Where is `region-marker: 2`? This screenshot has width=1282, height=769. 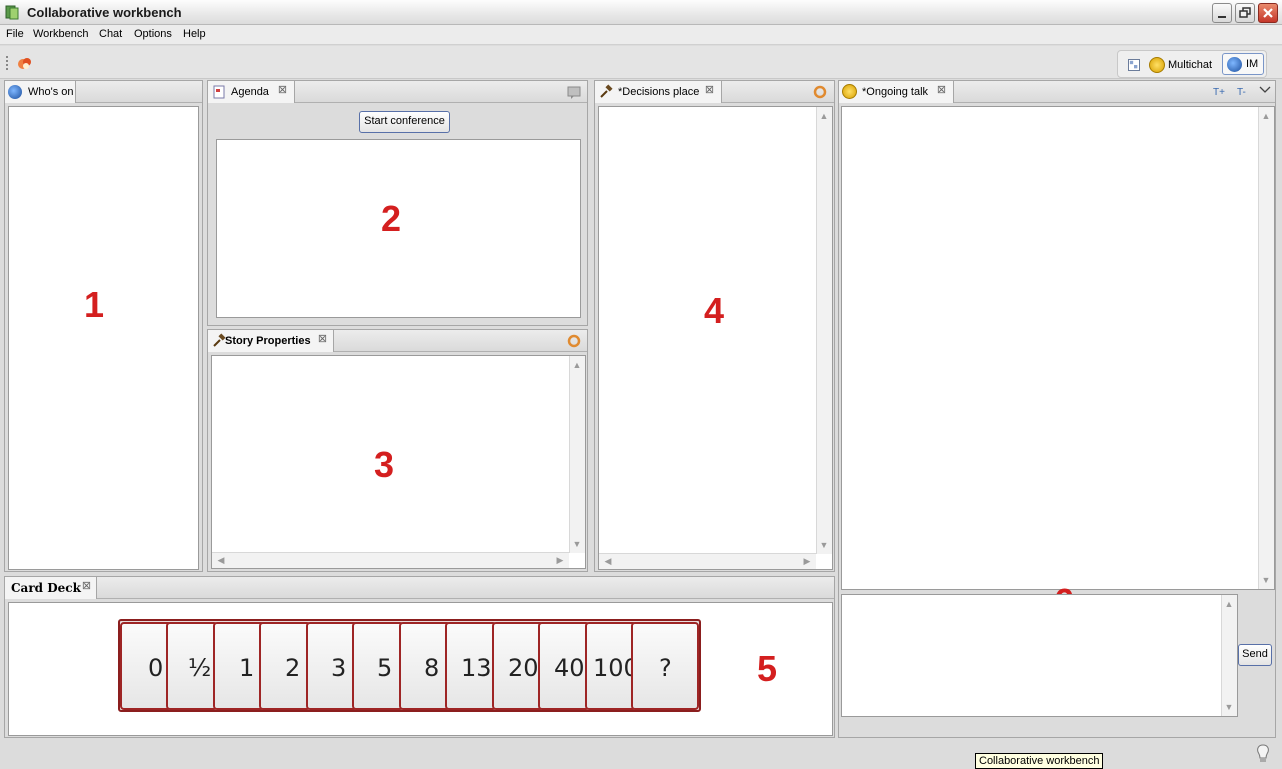 region-marker: 2 is located at coordinates (391, 218).